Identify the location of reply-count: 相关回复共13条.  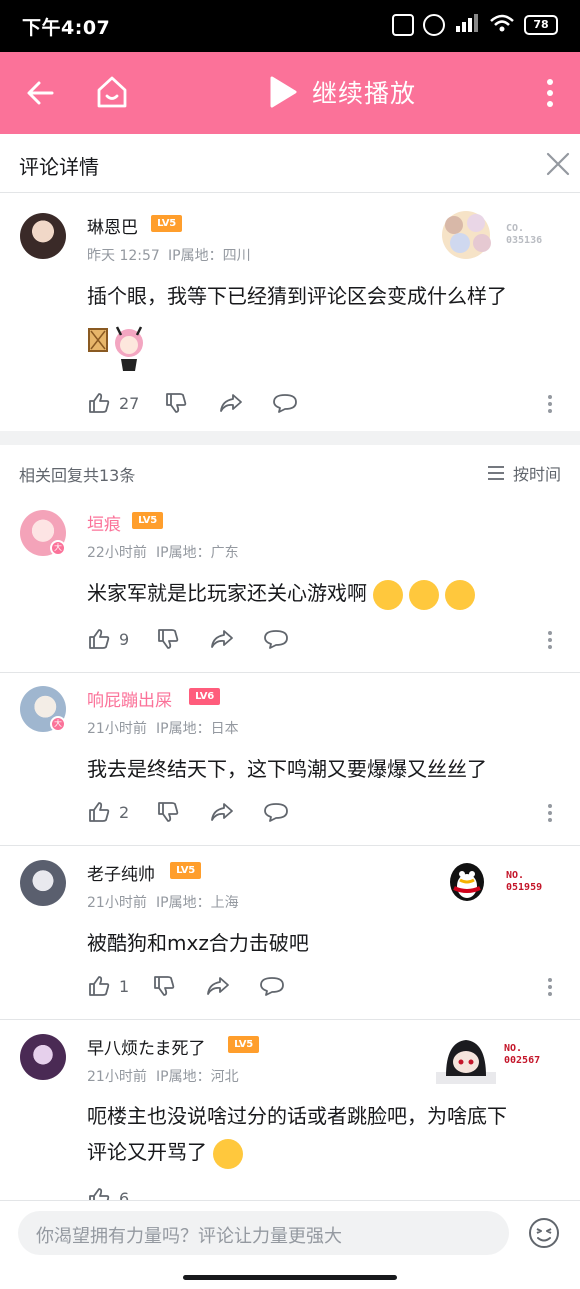
(77, 475).